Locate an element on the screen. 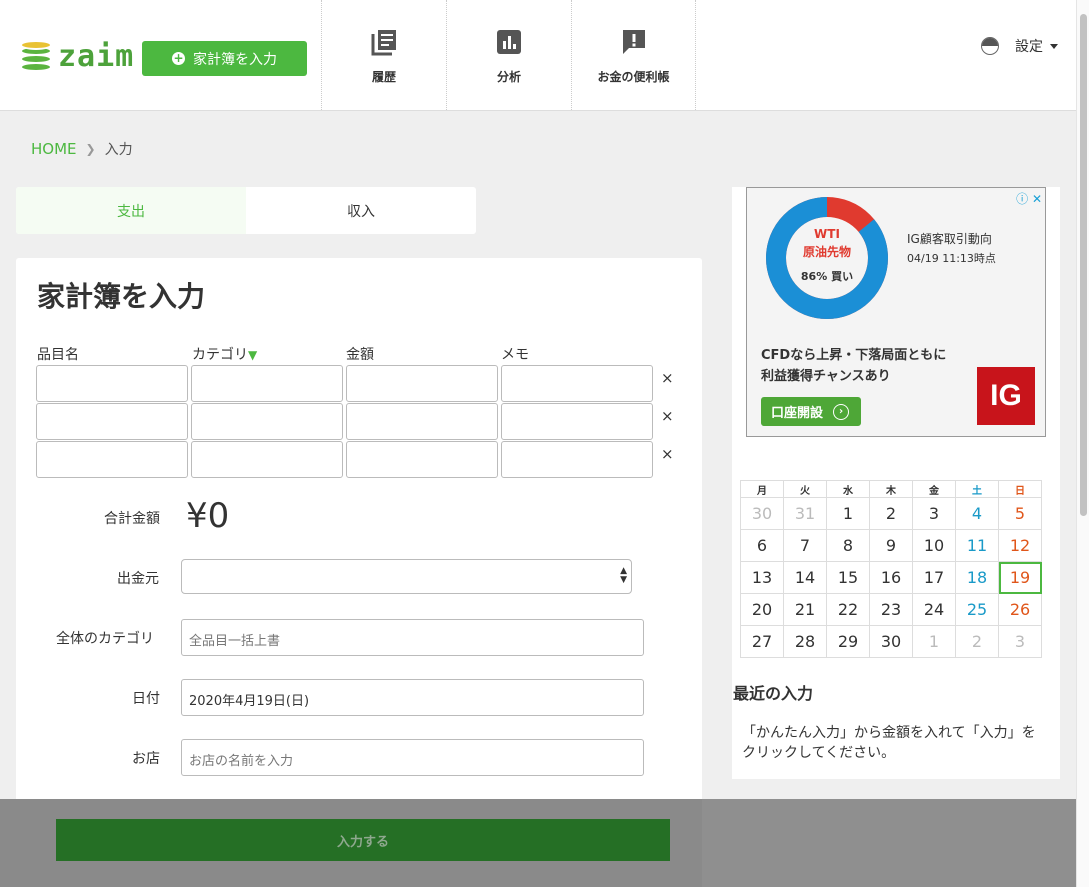 This screenshot has height=887, width=1089. nav-history: 履歴 is located at coordinates (383, 55).